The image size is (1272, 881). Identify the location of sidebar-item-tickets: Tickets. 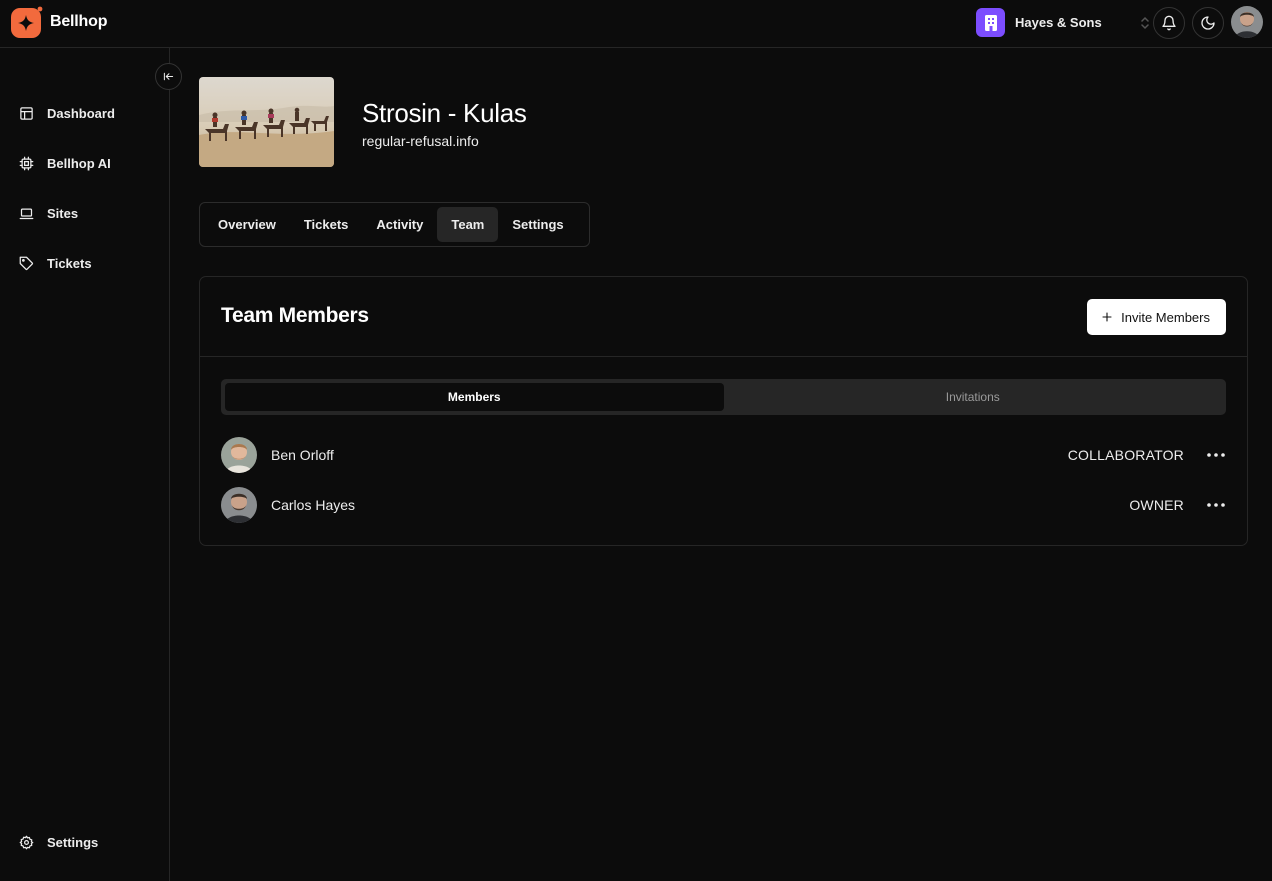
(55, 263).